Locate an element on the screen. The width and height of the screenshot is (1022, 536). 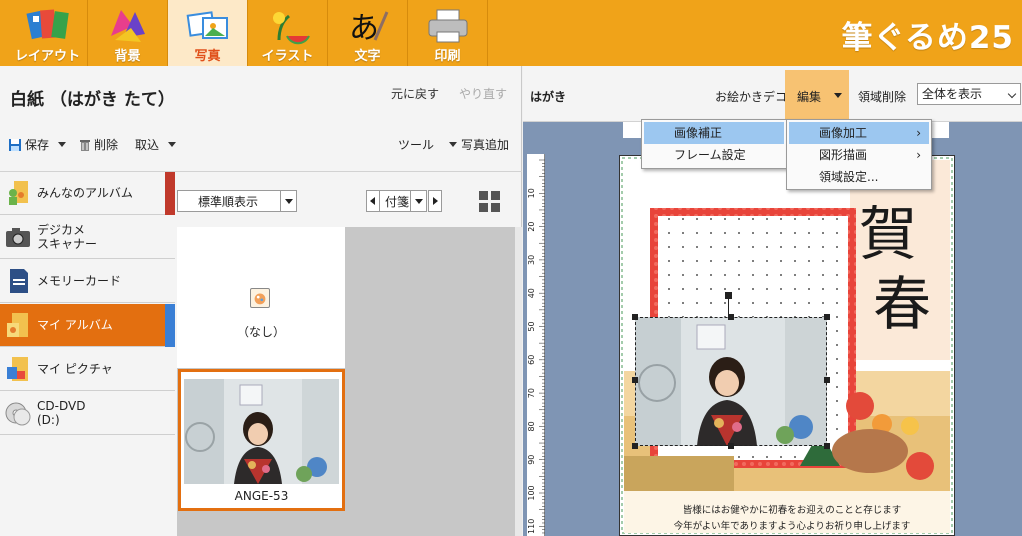
background-icon is located at coordinates (127, 26).